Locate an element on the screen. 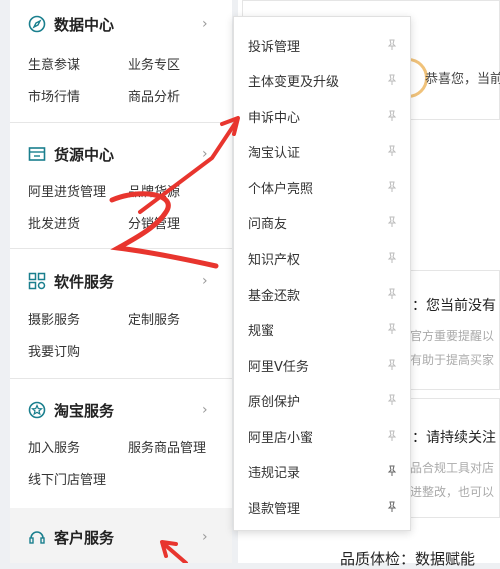 The image size is (500, 569). link-pinpai-huoyuan: 品牌货源 is located at coordinates (154, 190).